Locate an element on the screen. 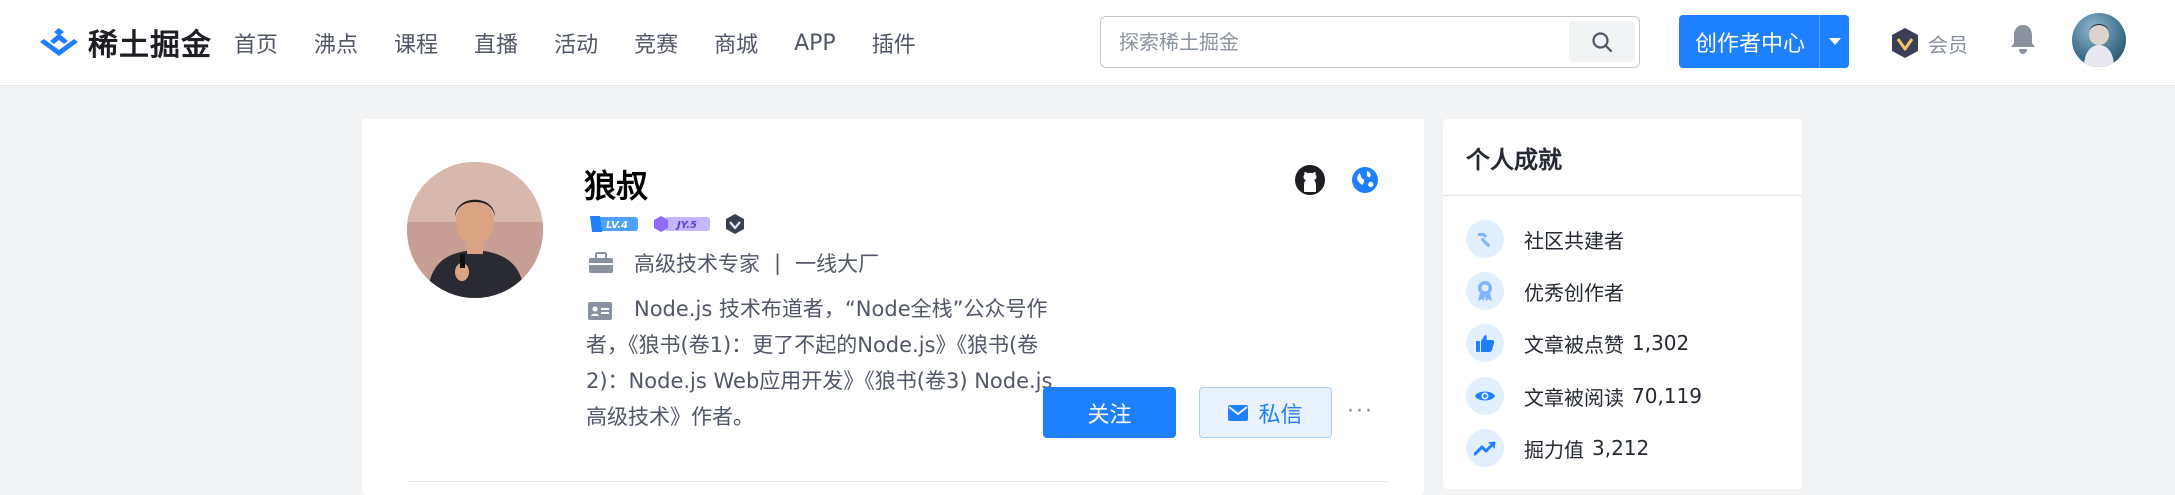 The height and width of the screenshot is (495, 2175). vip-label: 会员 is located at coordinates (1948, 44).